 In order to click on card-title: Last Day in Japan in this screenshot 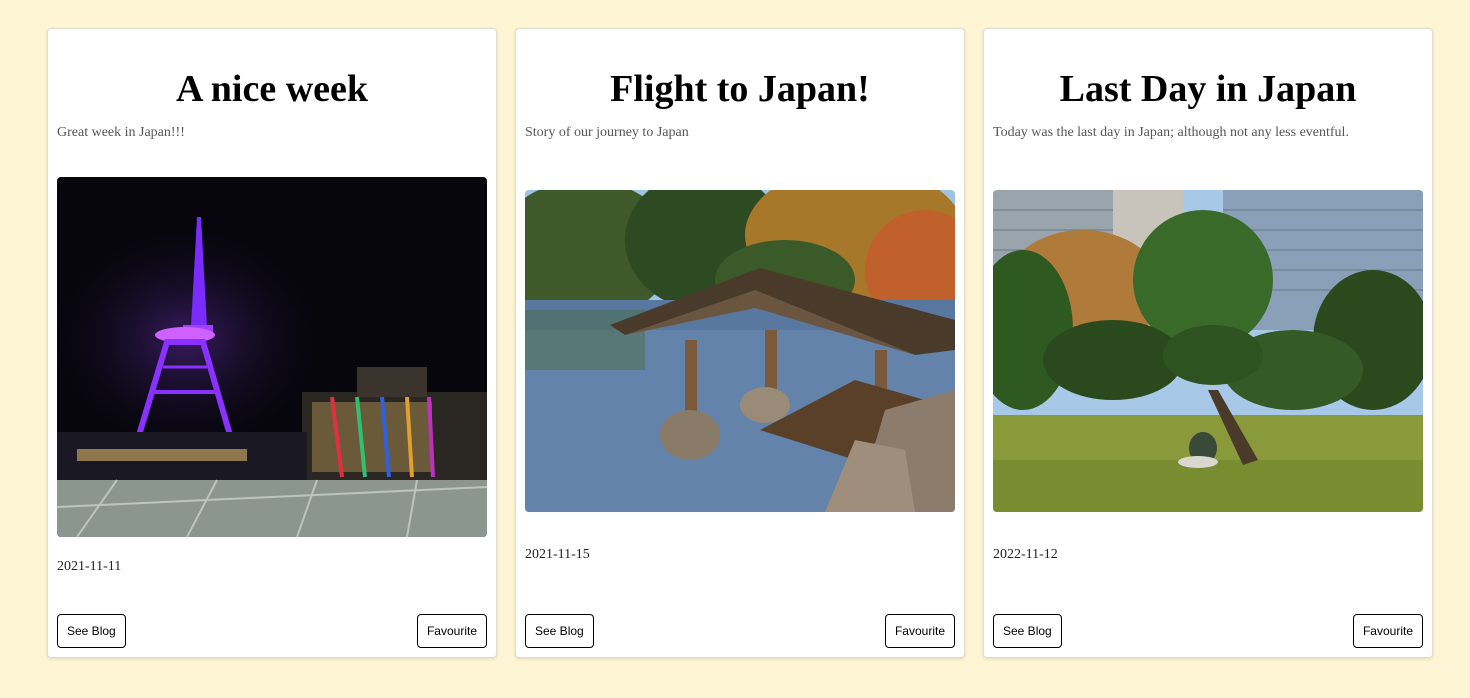, I will do `click(1208, 89)`.